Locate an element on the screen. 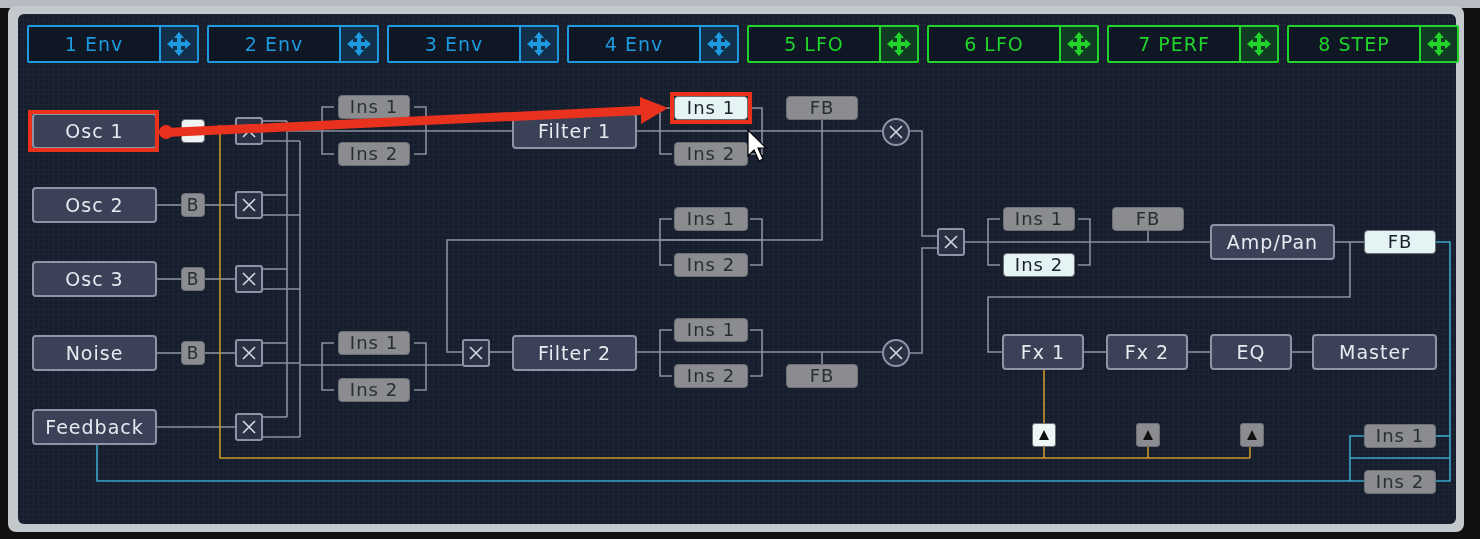 The image size is (1480, 539). mod-slot: 6 LFO is located at coordinates (1013, 44).